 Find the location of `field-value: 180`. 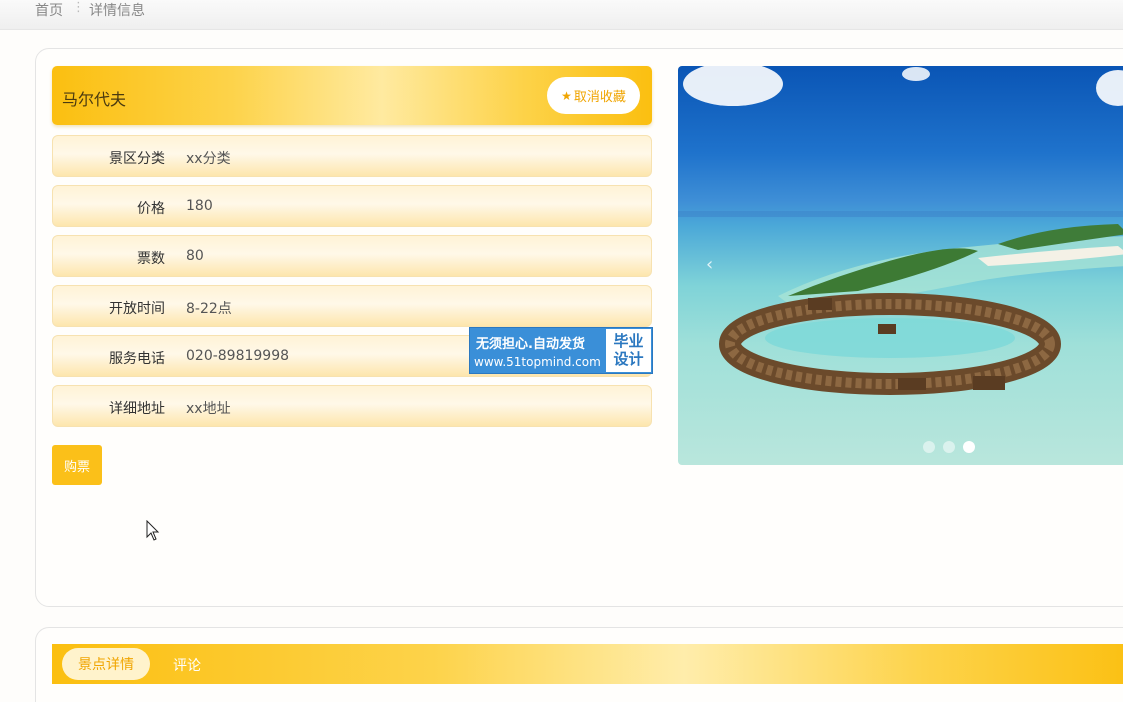

field-value: 180 is located at coordinates (199, 206).